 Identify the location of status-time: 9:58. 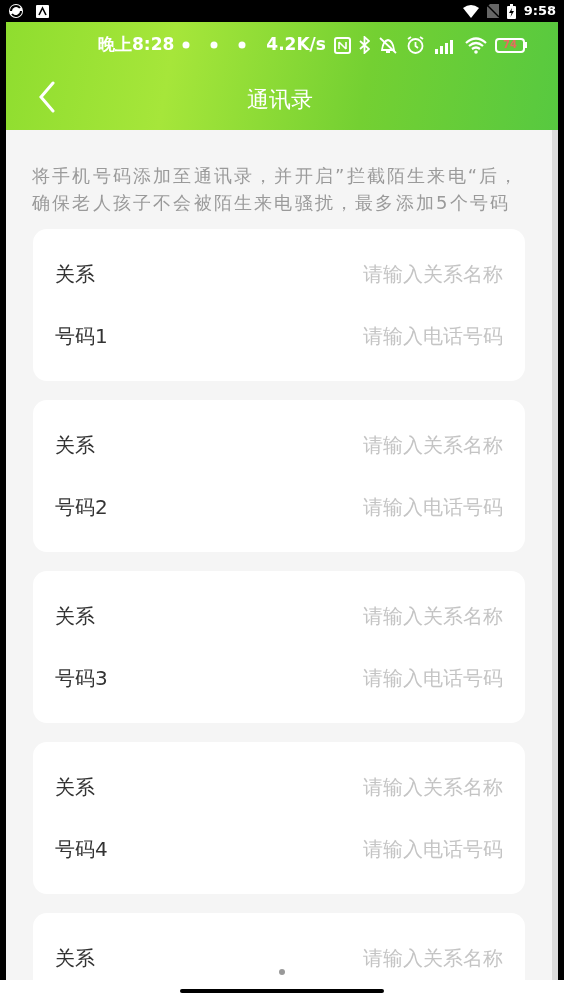
(539, 11).